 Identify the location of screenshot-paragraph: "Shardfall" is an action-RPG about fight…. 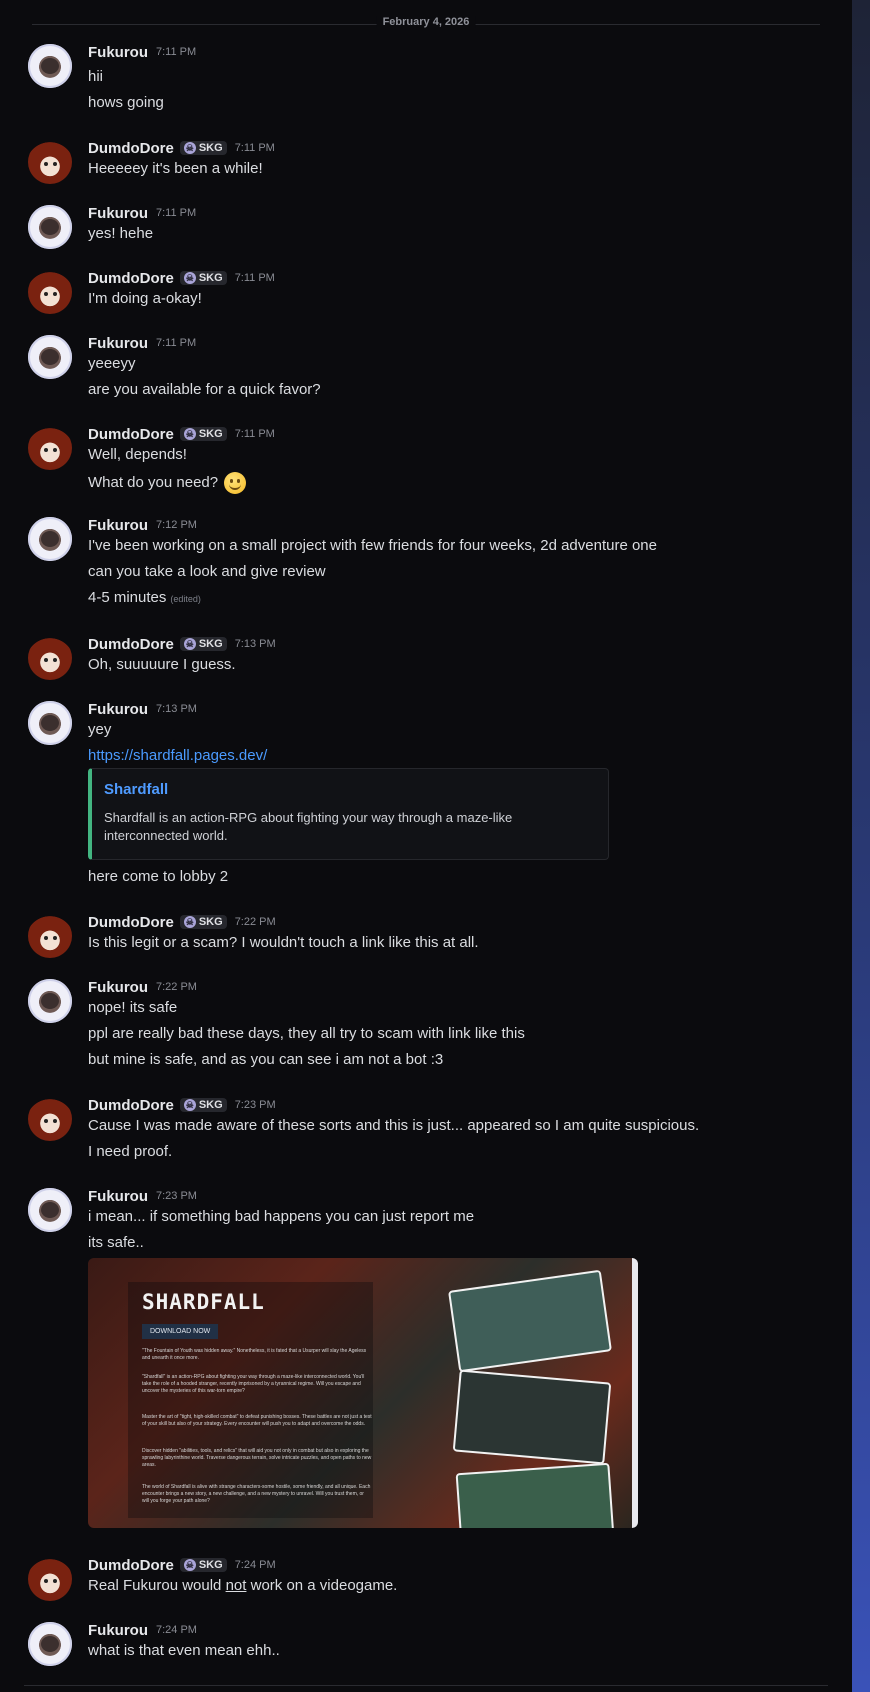
(253, 1384).